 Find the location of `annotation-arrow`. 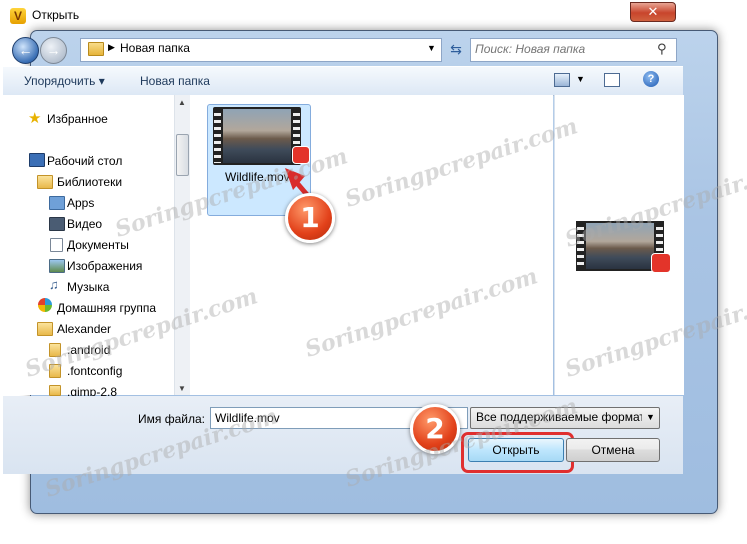

annotation-arrow is located at coordinates (304, 190).